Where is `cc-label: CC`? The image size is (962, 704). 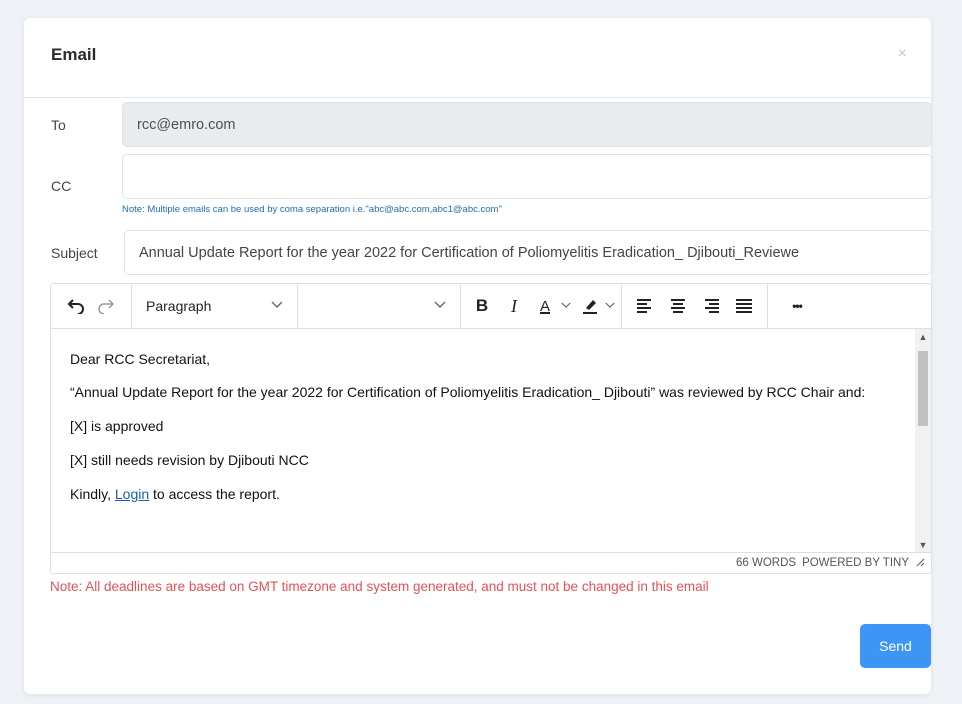 cc-label: CC is located at coordinates (61, 186).